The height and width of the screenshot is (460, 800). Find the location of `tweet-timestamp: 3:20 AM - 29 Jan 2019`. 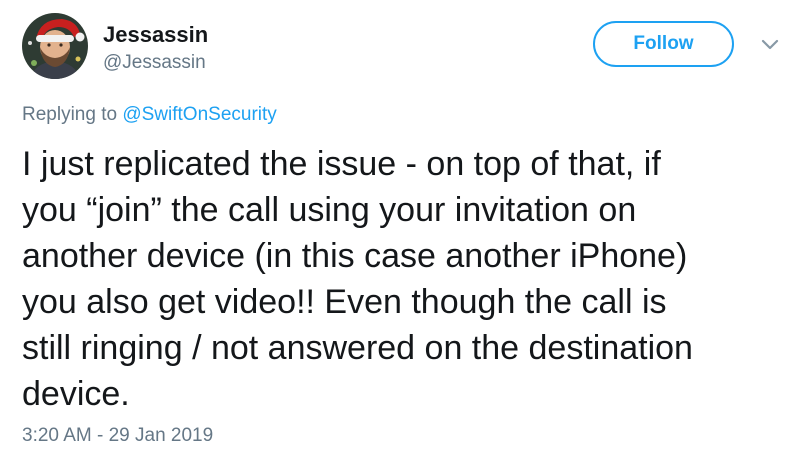

tweet-timestamp: 3:20 AM - 29 Jan 2019 is located at coordinates (117, 436).